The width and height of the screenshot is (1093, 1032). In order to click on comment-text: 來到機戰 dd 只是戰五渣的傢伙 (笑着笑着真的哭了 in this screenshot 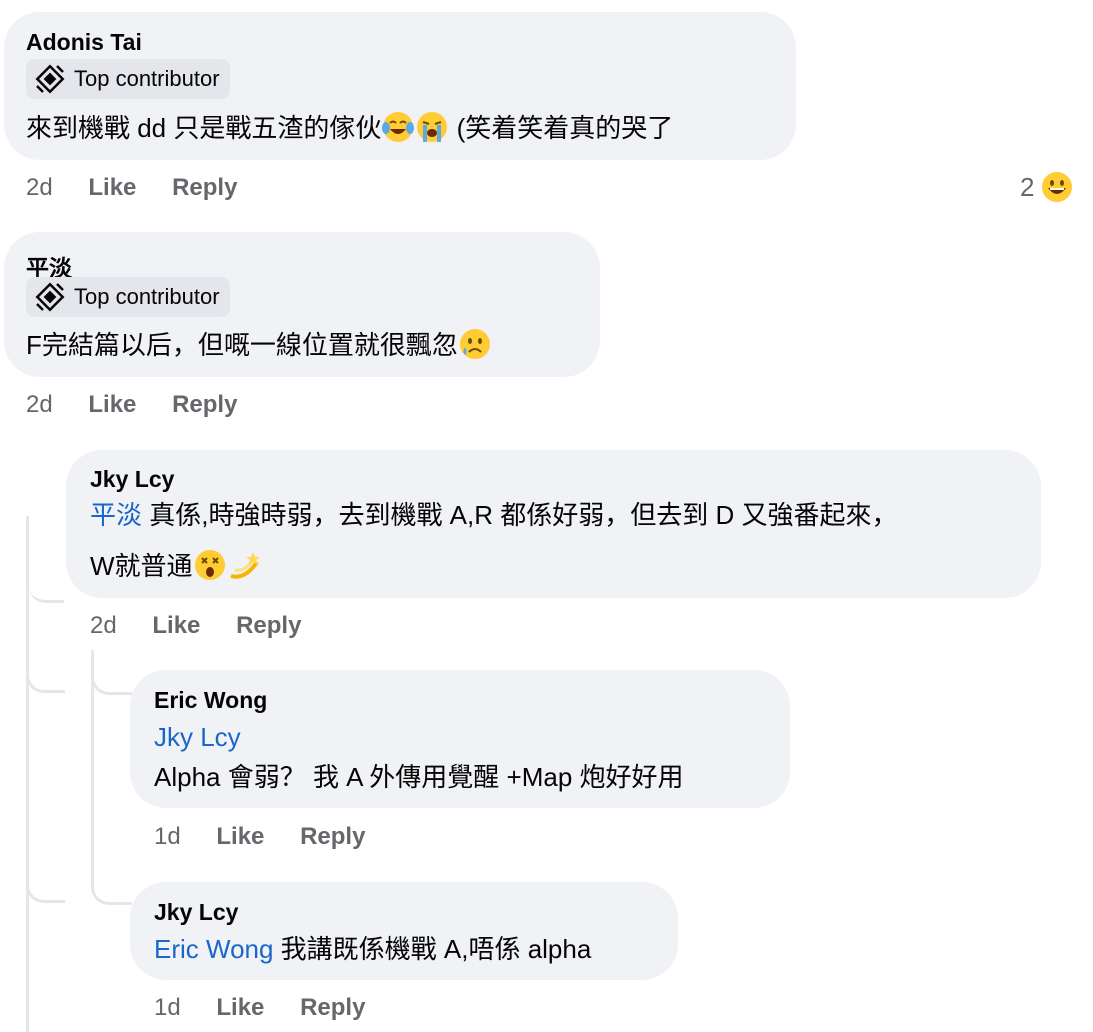, I will do `click(349, 127)`.